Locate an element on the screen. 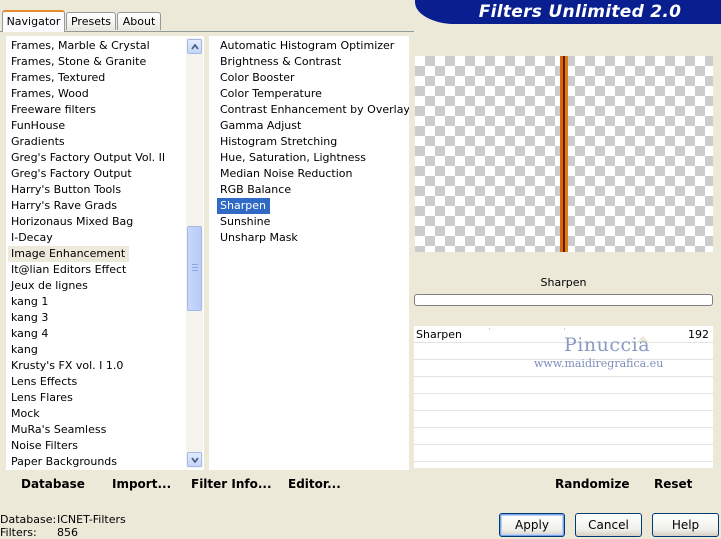 The width and height of the screenshot is (721, 539). watermark-name: Pinuccia is located at coordinates (607, 345).